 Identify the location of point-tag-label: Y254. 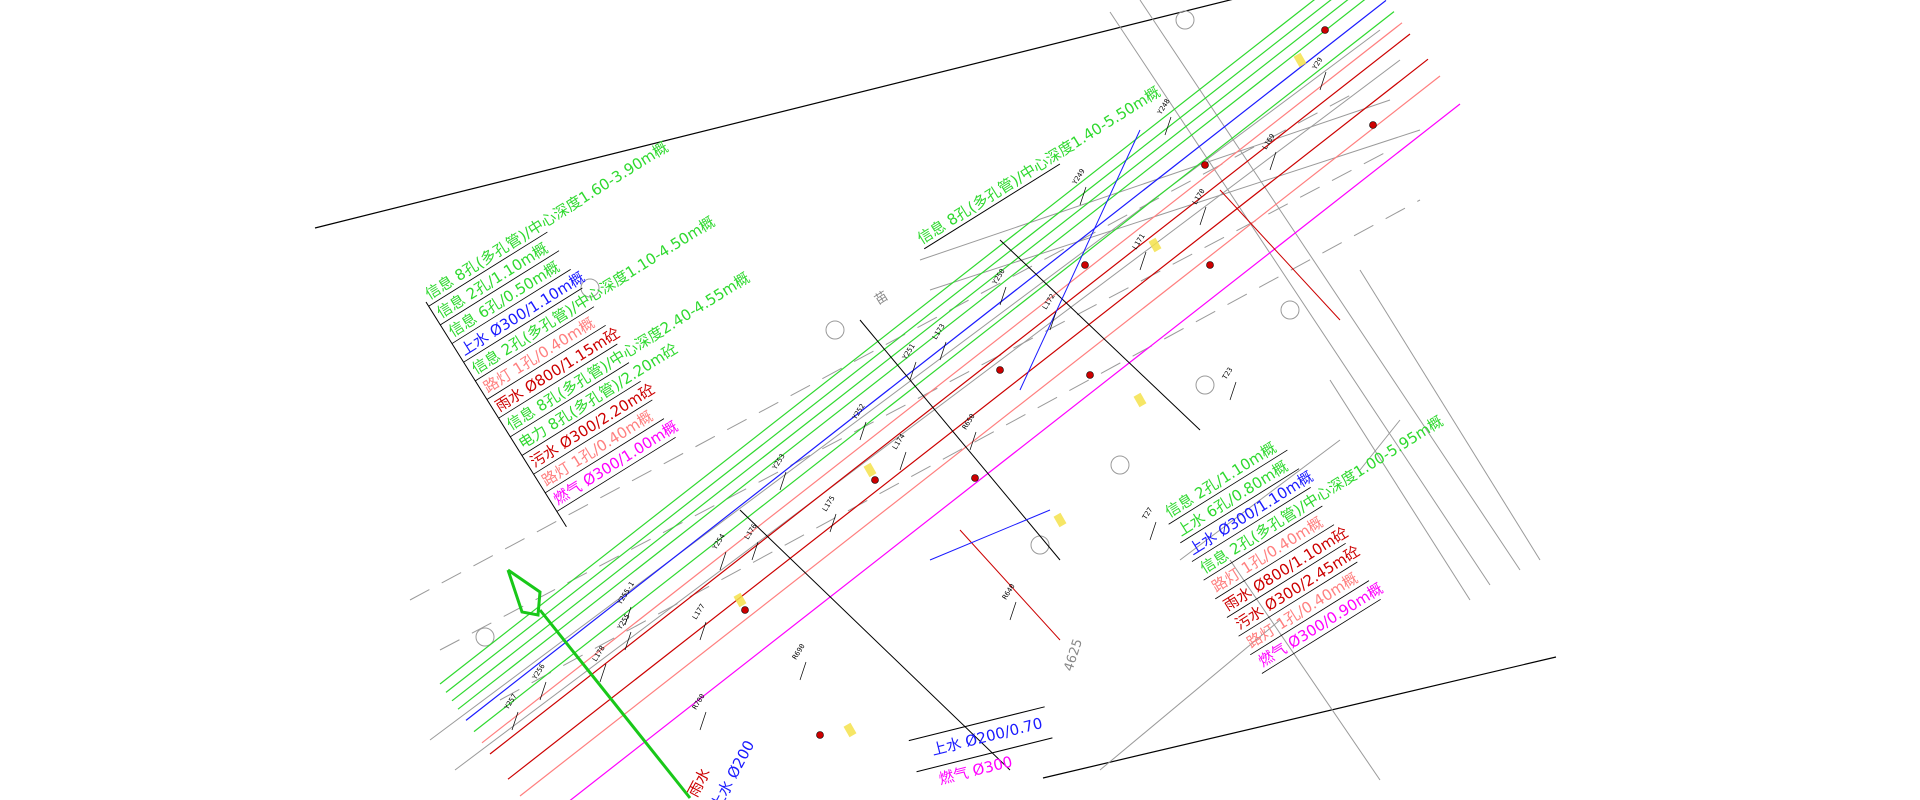
(719, 542).